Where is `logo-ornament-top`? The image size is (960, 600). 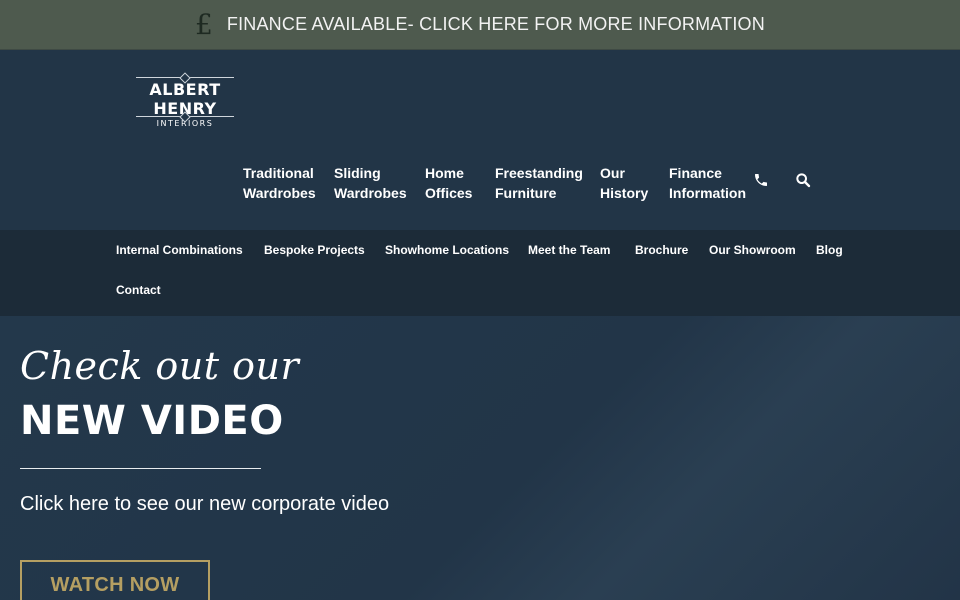 logo-ornament-top is located at coordinates (185, 77).